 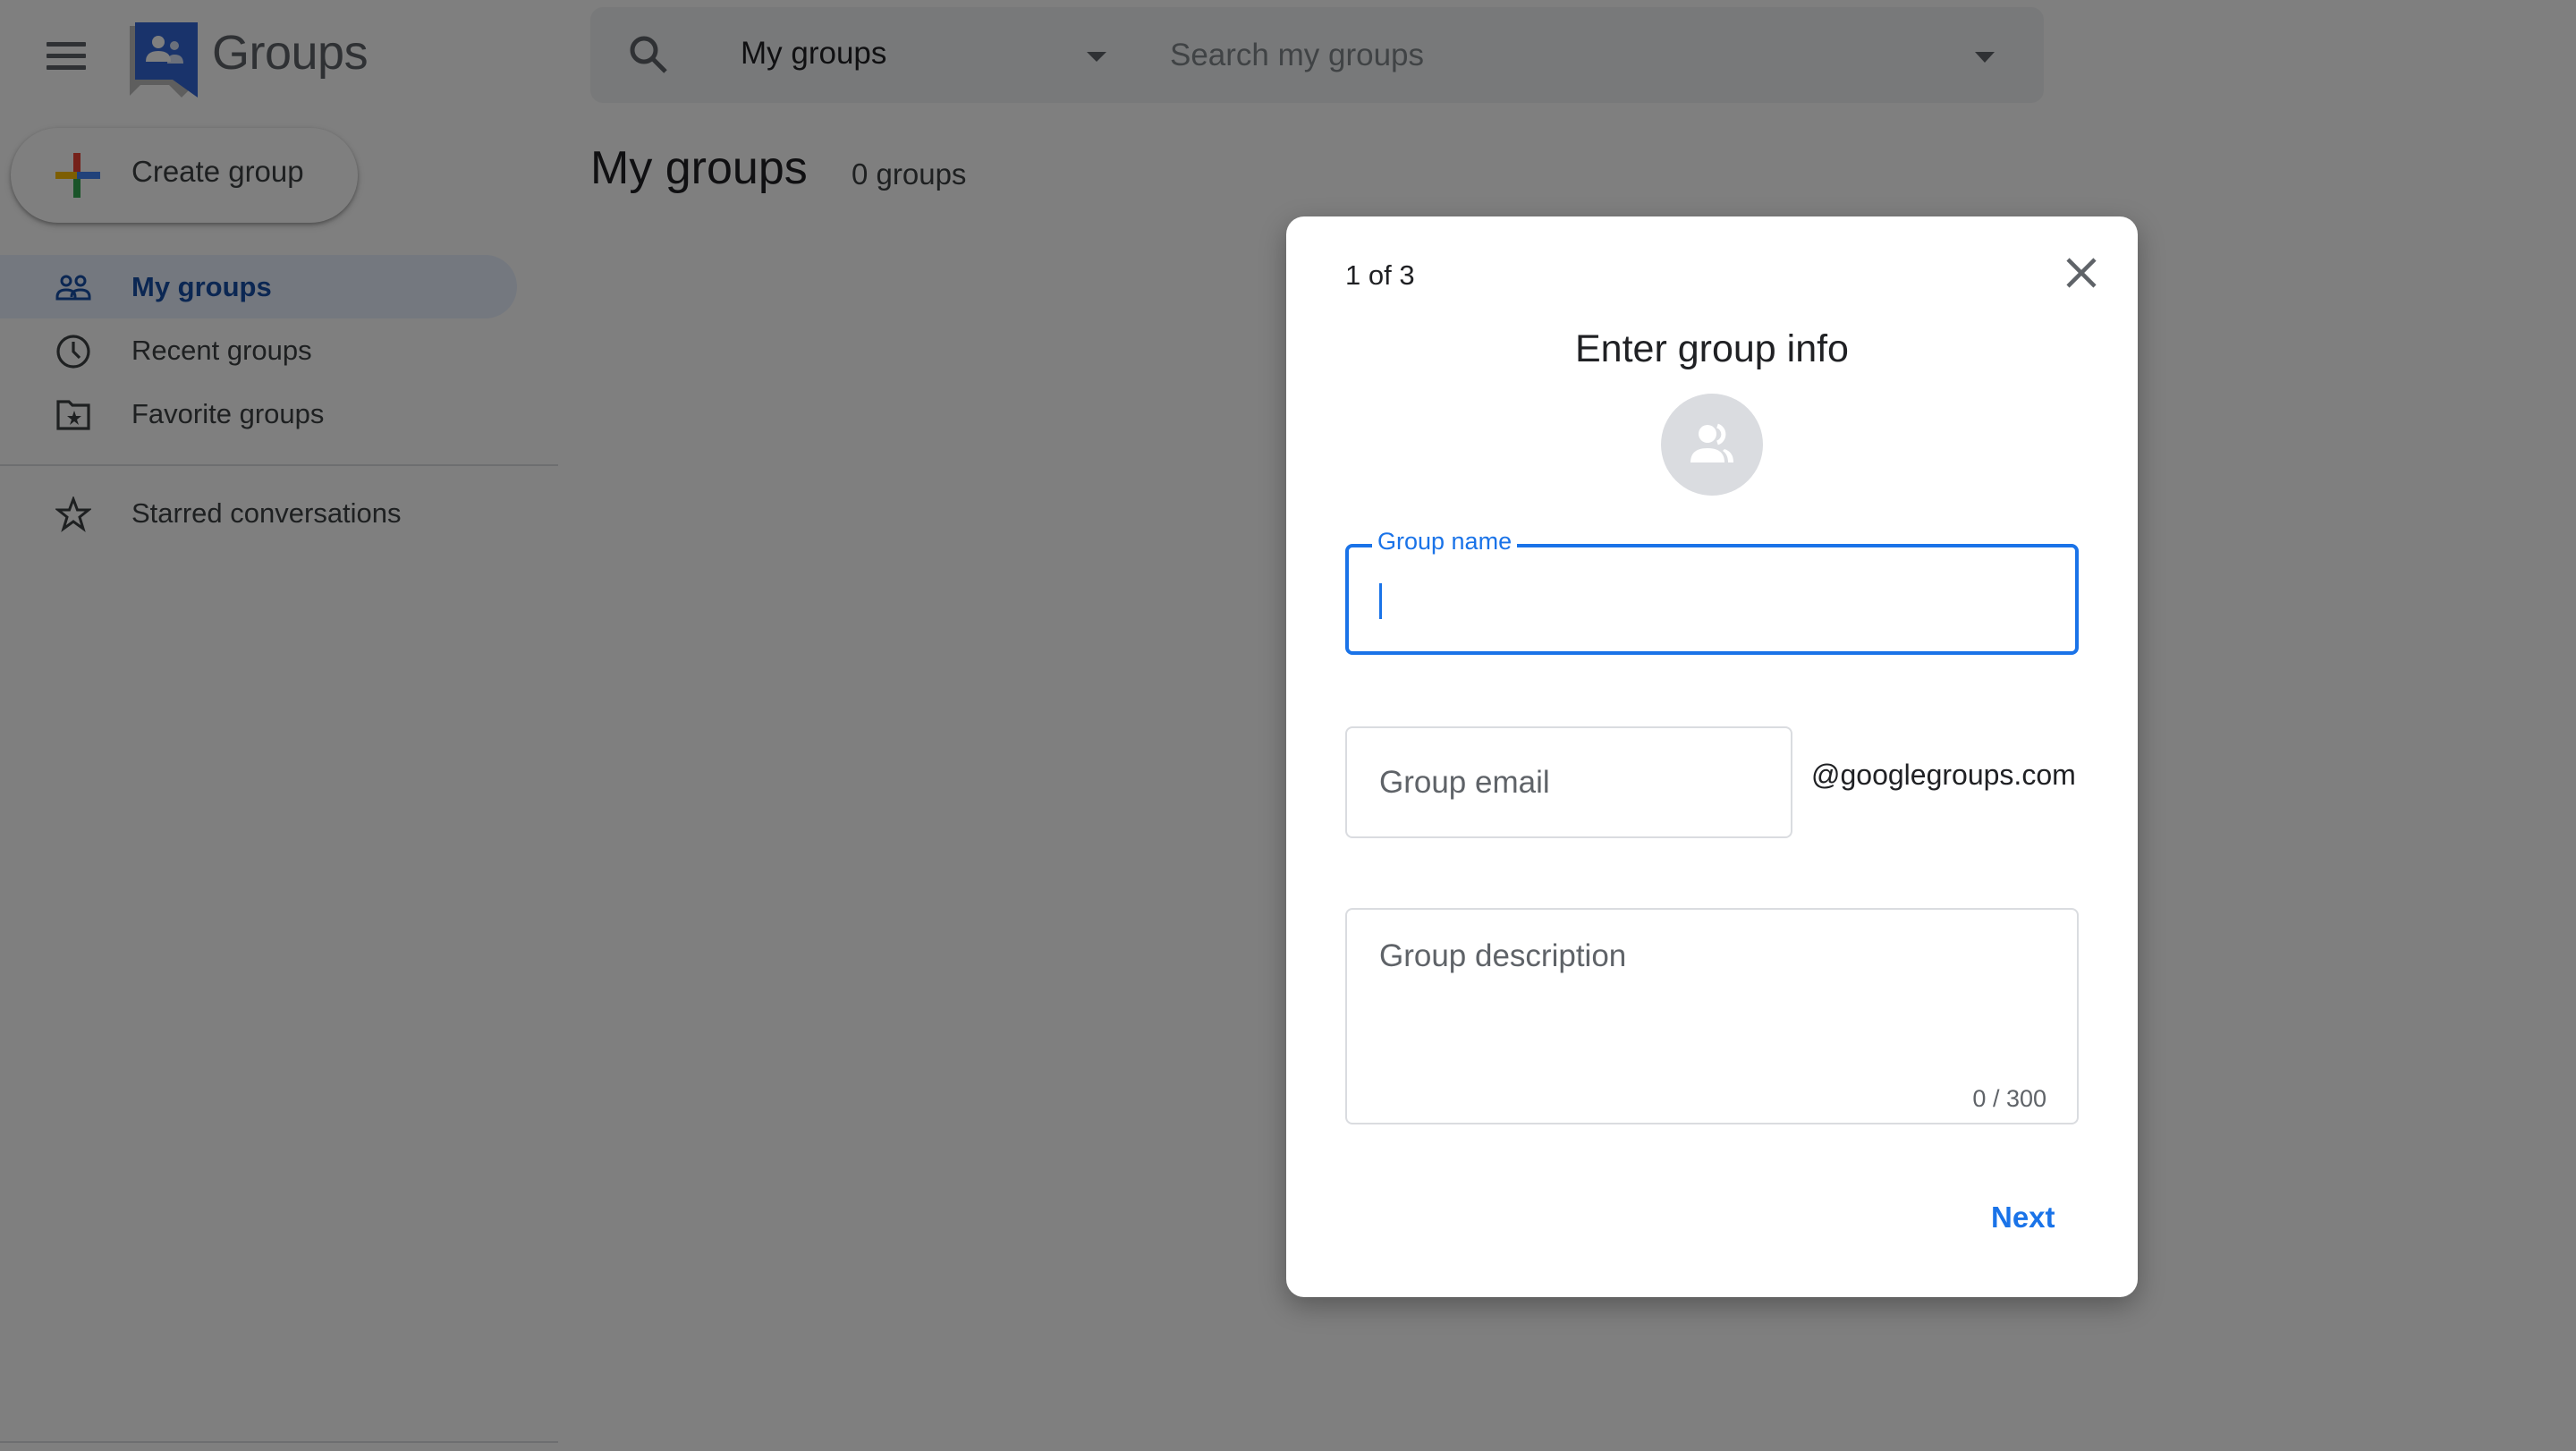 I want to click on dialog-title: Enter group info, so click(x=1712, y=348).